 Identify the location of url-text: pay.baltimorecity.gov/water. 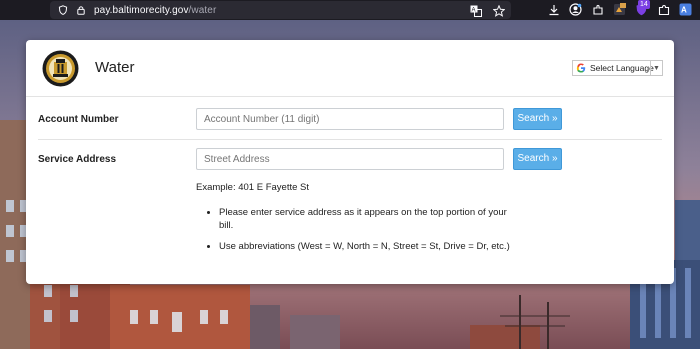
(155, 10).